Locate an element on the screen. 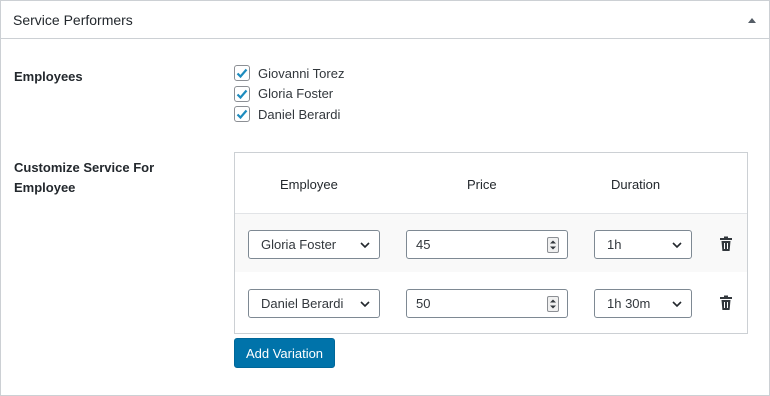 The image size is (770, 396). employee-select: Gloria Foster is located at coordinates (314, 244).